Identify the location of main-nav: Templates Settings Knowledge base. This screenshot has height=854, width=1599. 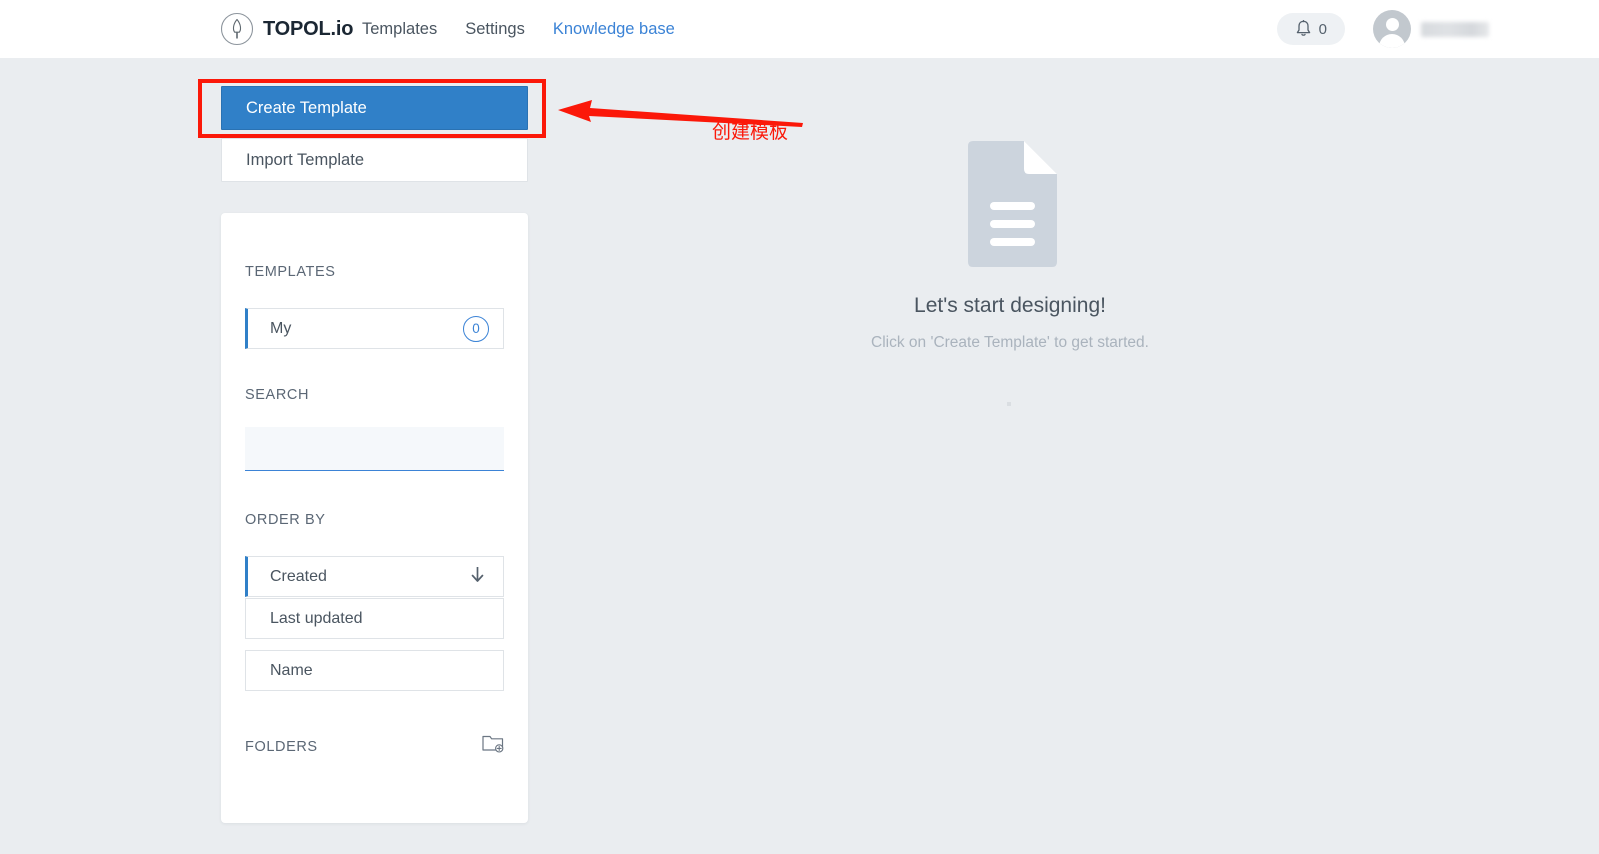
(518, 29).